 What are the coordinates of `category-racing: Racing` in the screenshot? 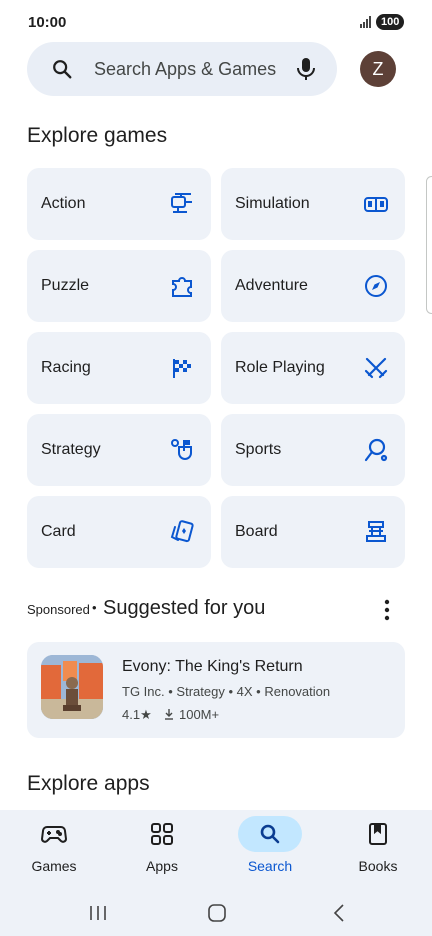 It's located at (119, 368).